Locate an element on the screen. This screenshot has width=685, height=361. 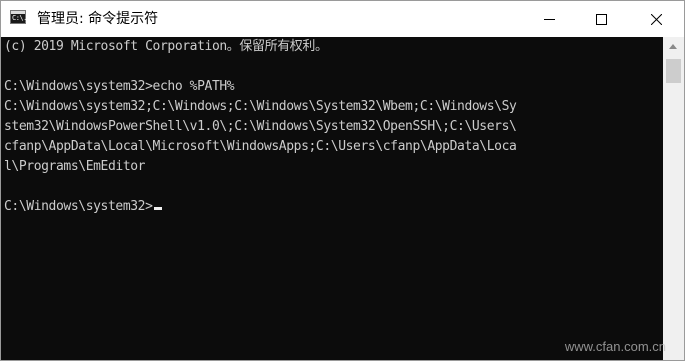
scroll-up-arrow-icon is located at coordinates (673, 47).